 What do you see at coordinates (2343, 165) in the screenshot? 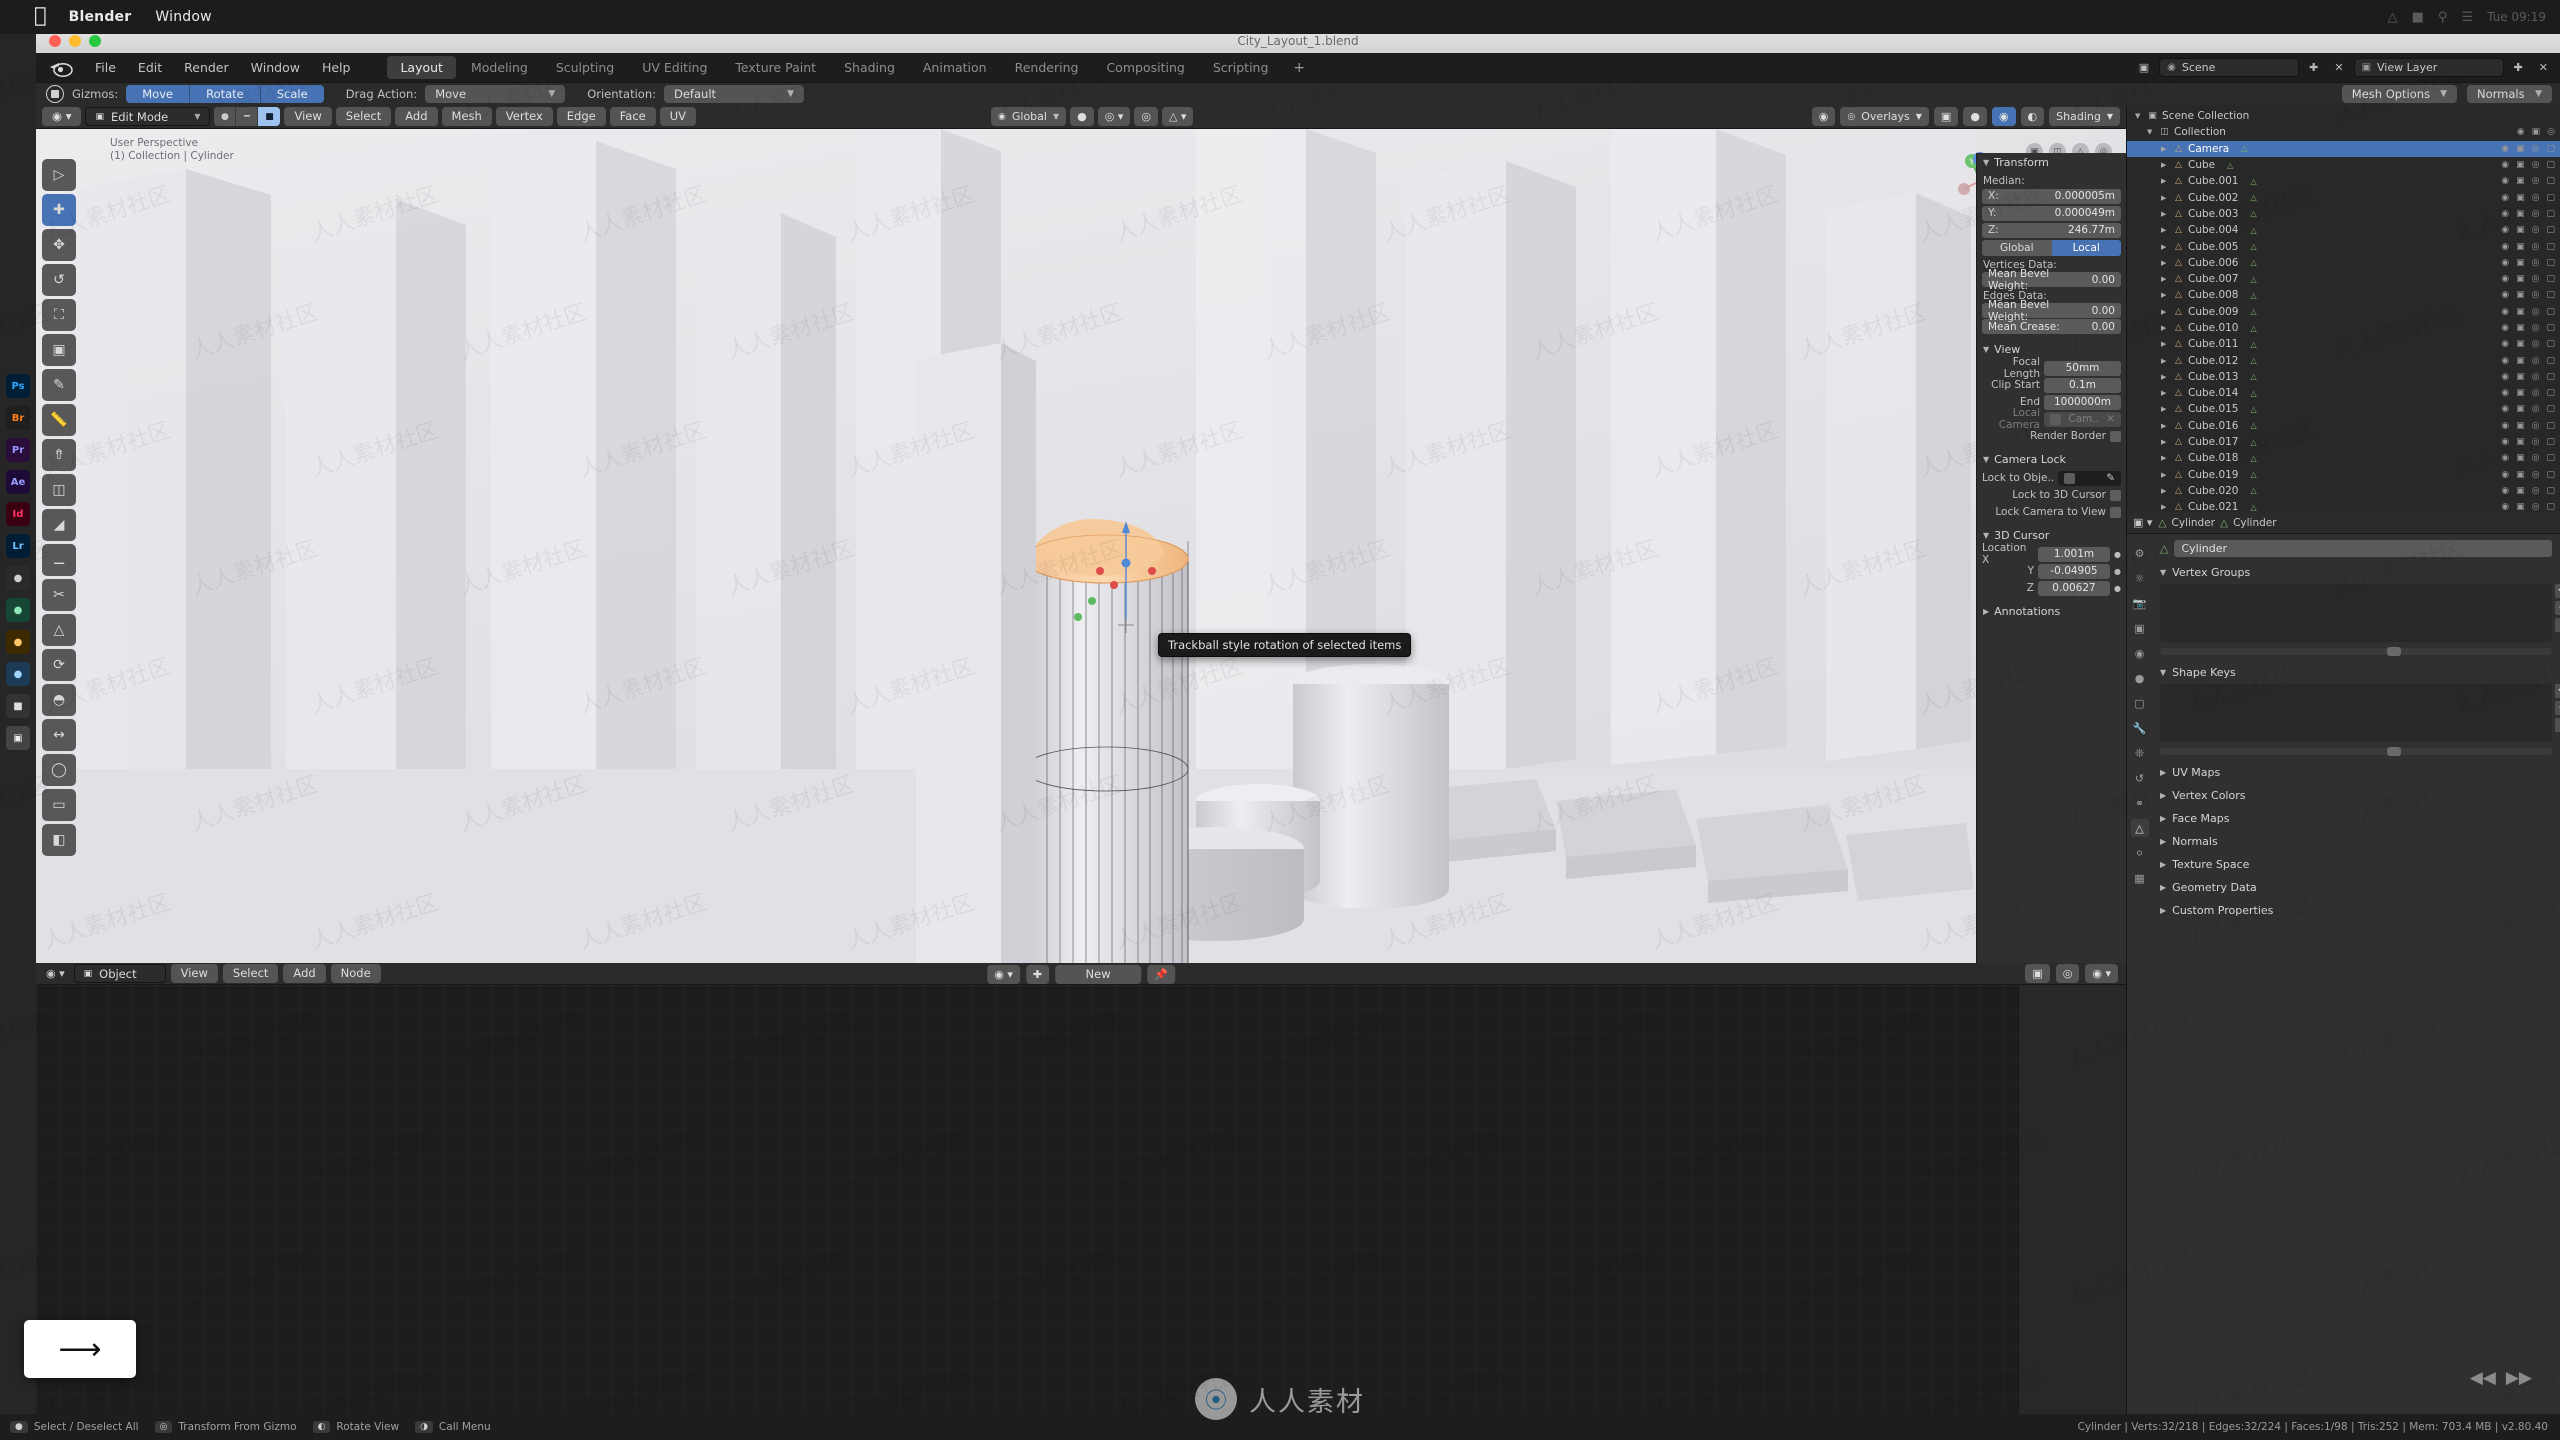
I see `outliner-row-cube: ▶ △ Cube △ ◉ ▣ ◎ ▢` at bounding box center [2343, 165].